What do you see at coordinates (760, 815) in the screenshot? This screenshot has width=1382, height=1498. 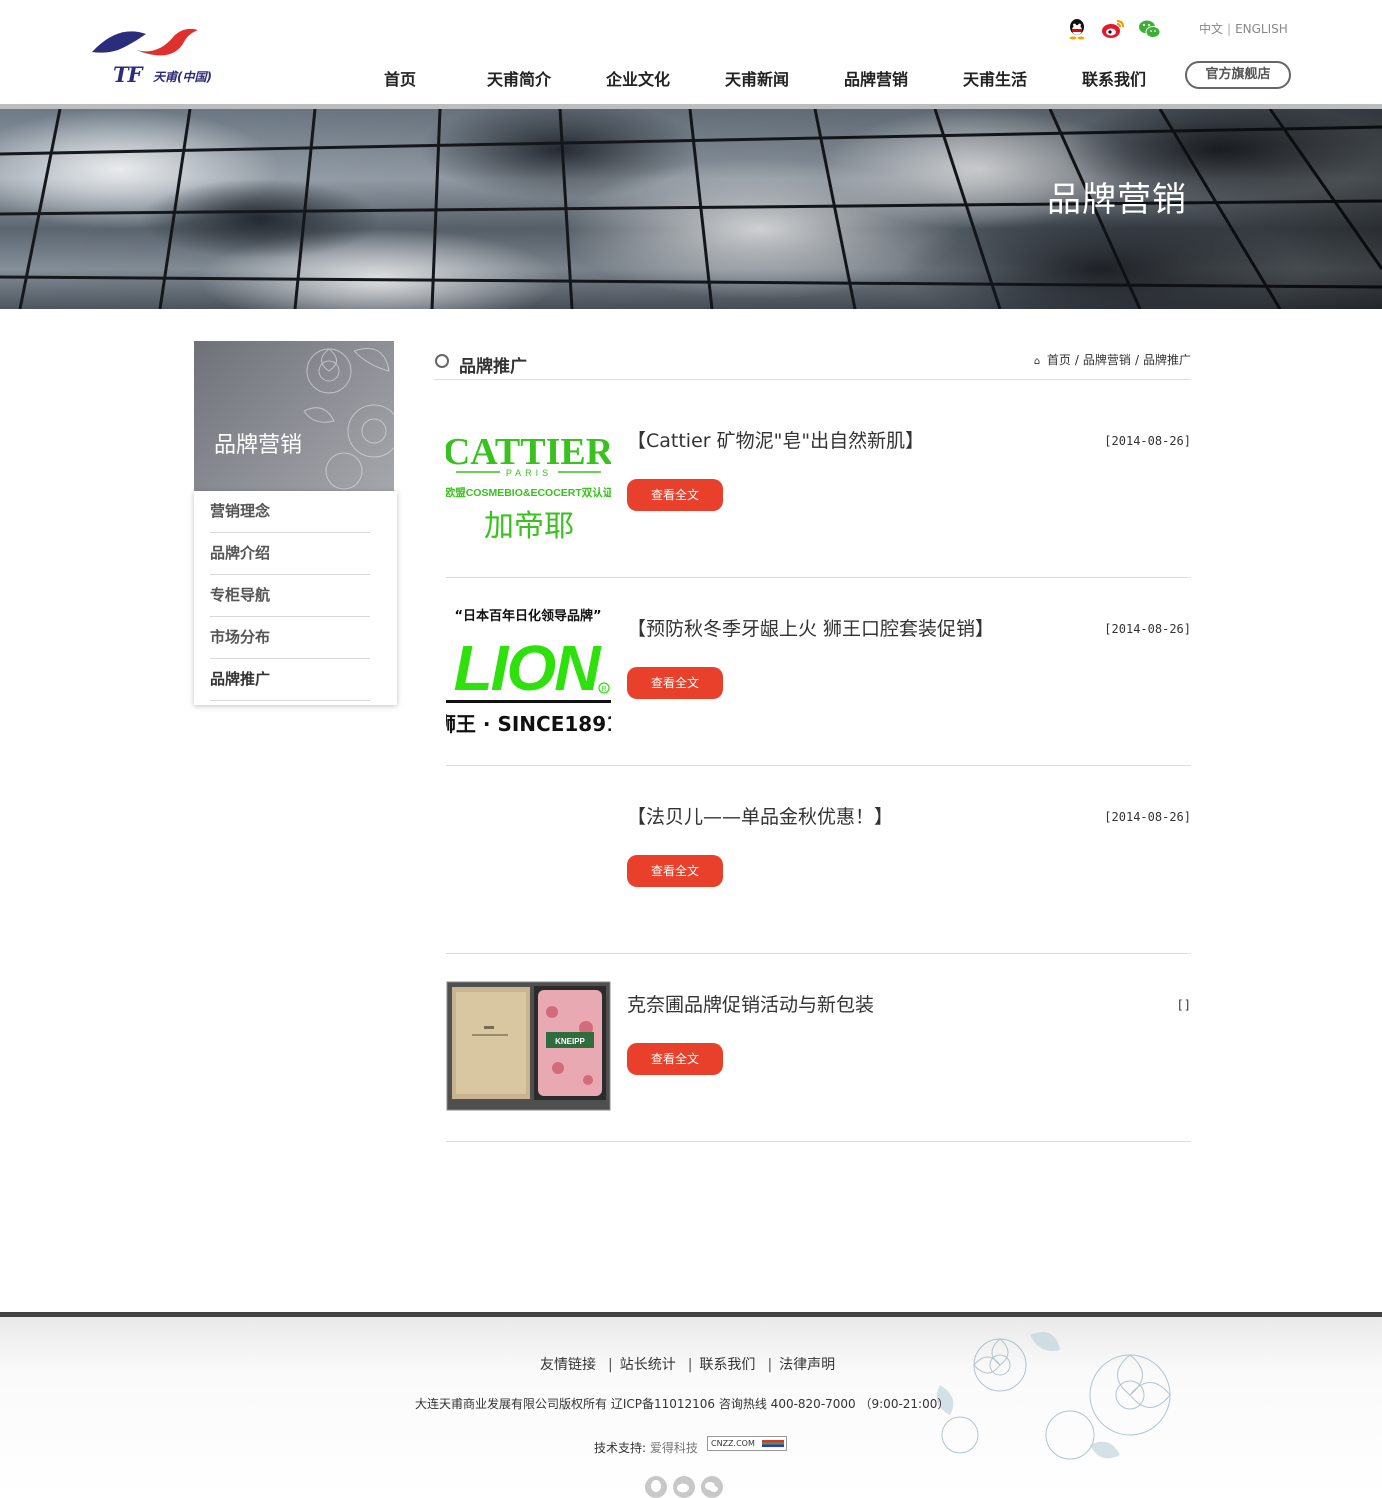 I see `entry-title: 【法贝儿——单品金秋优惠！】` at bounding box center [760, 815].